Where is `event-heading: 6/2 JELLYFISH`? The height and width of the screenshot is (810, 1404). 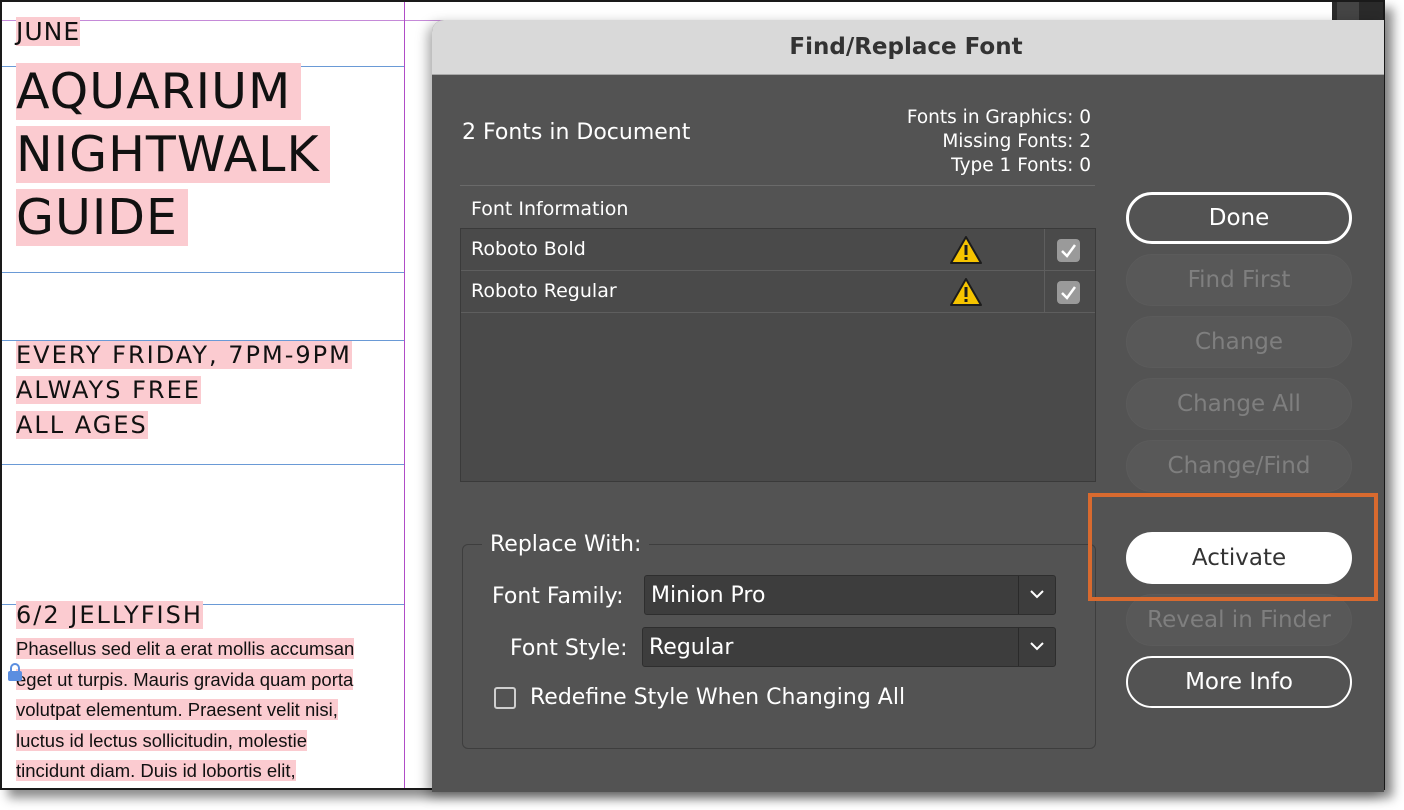
event-heading: 6/2 JELLYFISH is located at coordinates (109, 615).